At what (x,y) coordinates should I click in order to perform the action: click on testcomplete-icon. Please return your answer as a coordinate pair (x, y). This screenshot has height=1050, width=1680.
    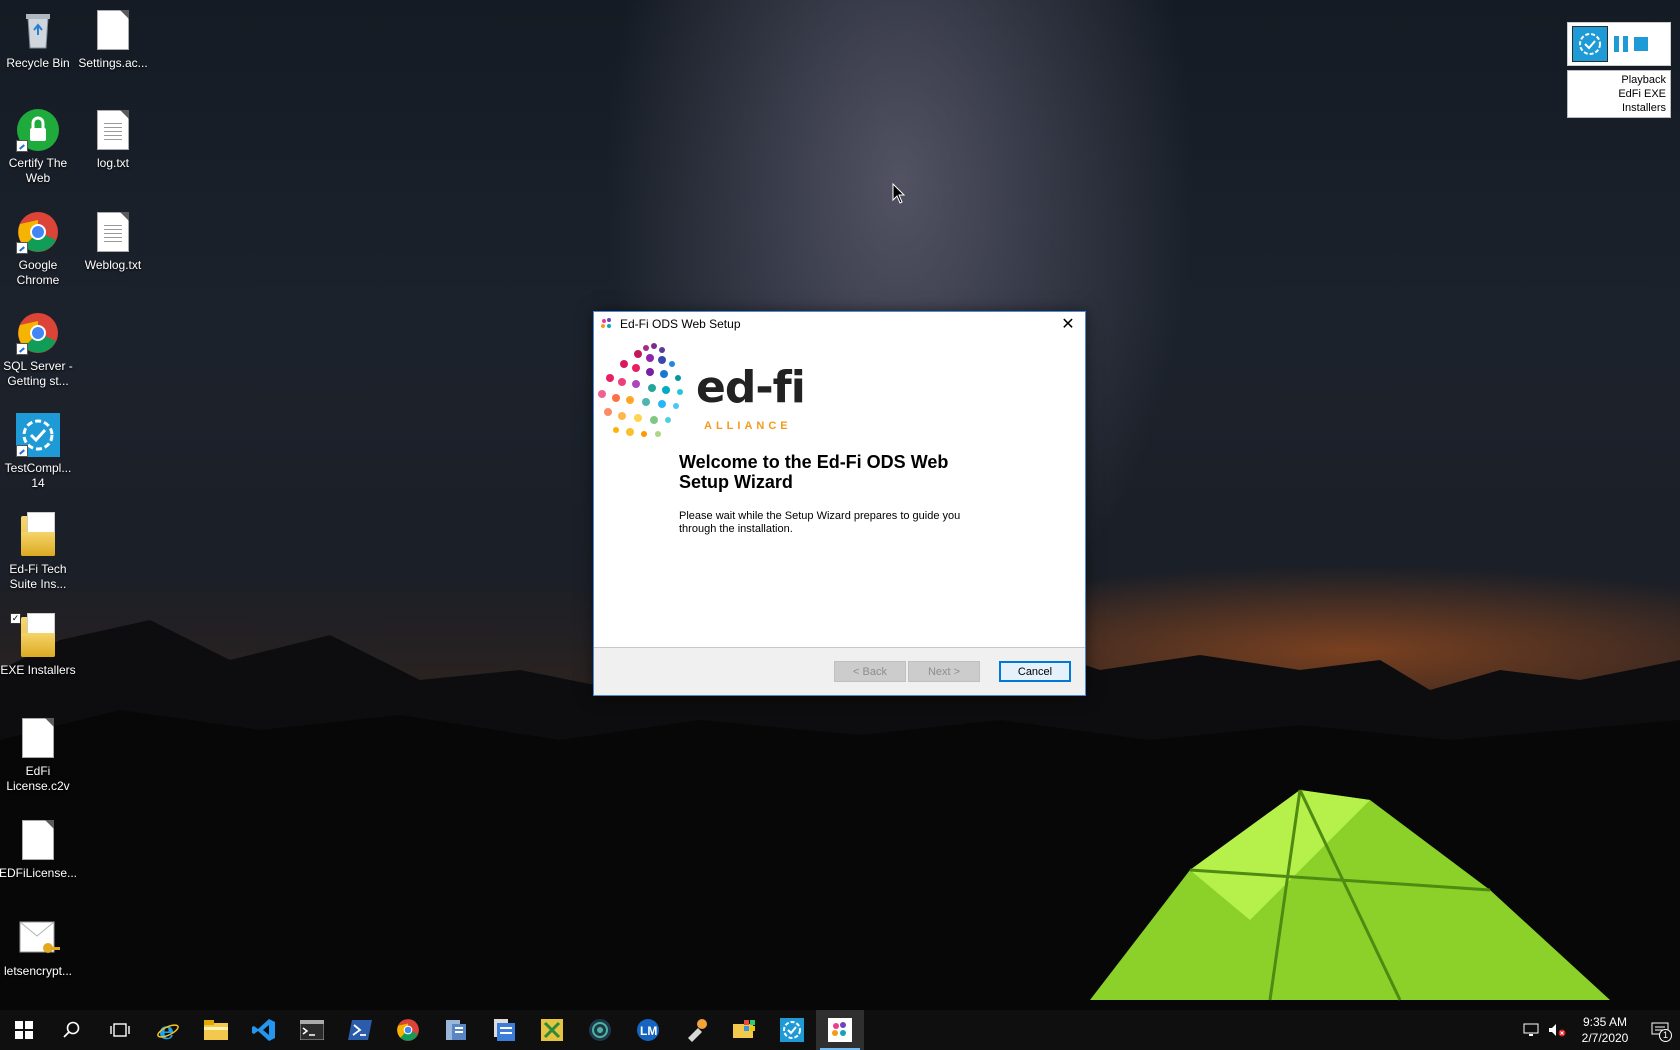
    Looking at the image, I should click on (38, 435).